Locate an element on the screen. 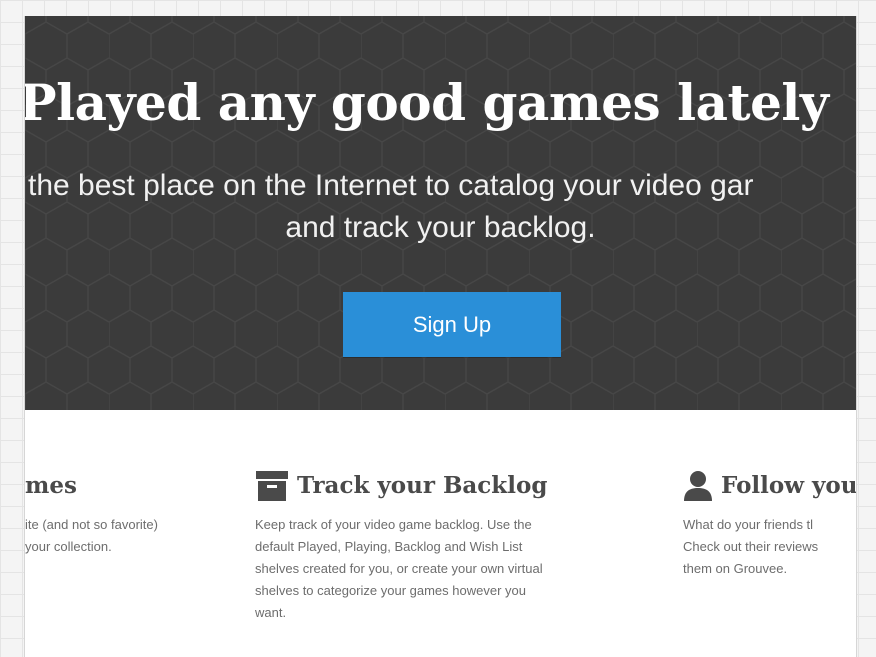 The image size is (876, 657). hero-subtitle-line-2: and track your backlog. is located at coordinates (440, 227).